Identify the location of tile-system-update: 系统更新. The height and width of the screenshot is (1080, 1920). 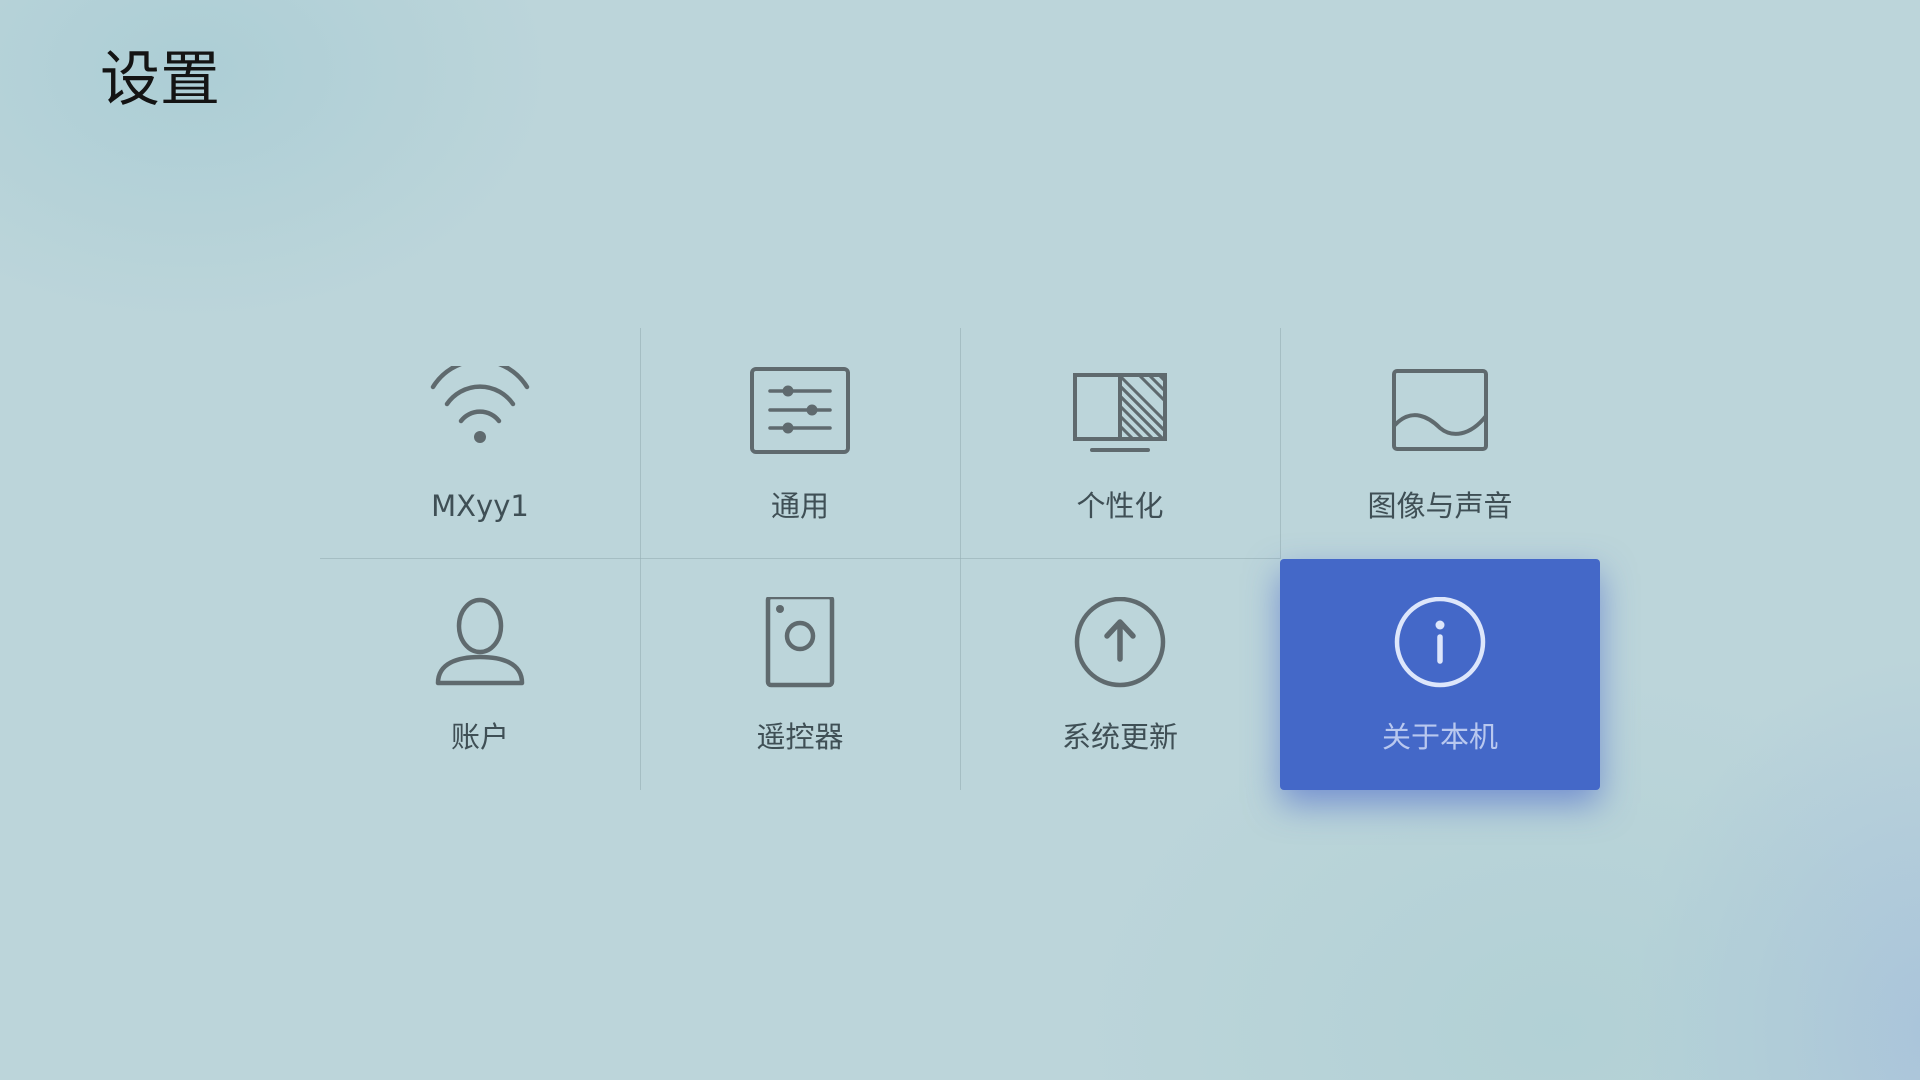
(1120, 674).